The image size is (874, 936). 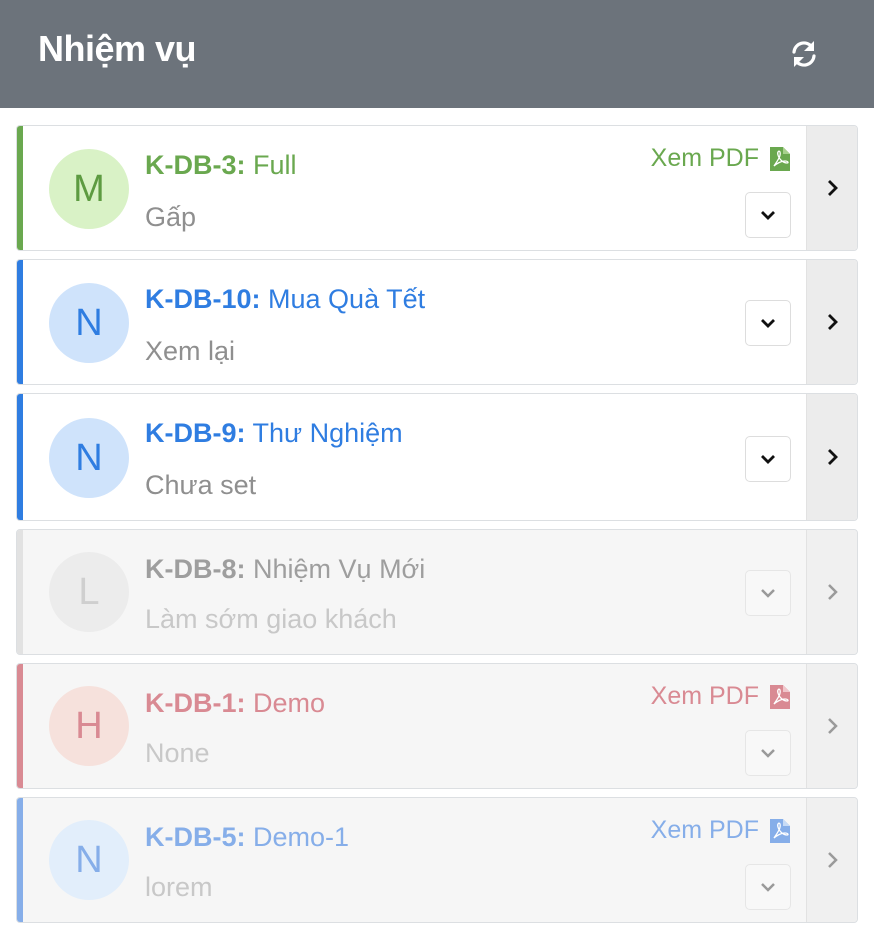 What do you see at coordinates (89, 726) in the screenshot?
I see `avatar: H` at bounding box center [89, 726].